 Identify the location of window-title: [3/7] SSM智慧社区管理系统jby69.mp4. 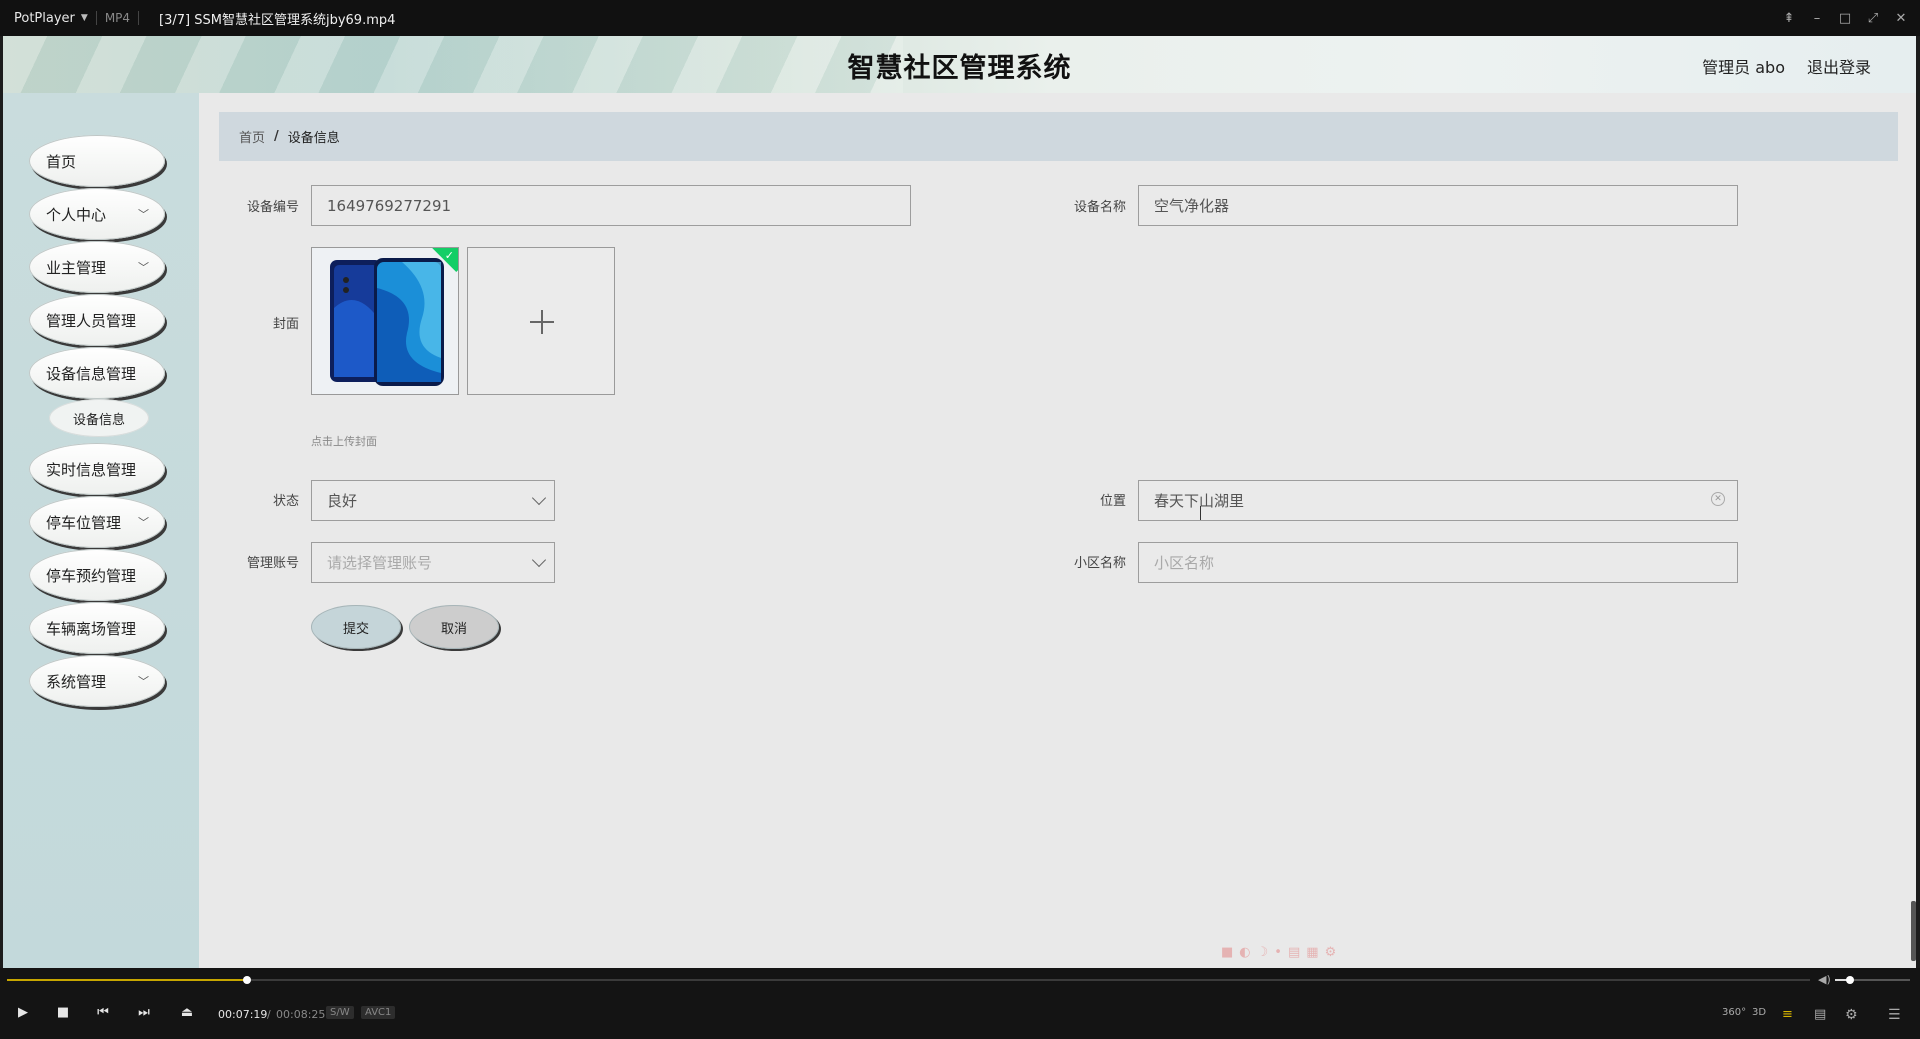
(277, 20).